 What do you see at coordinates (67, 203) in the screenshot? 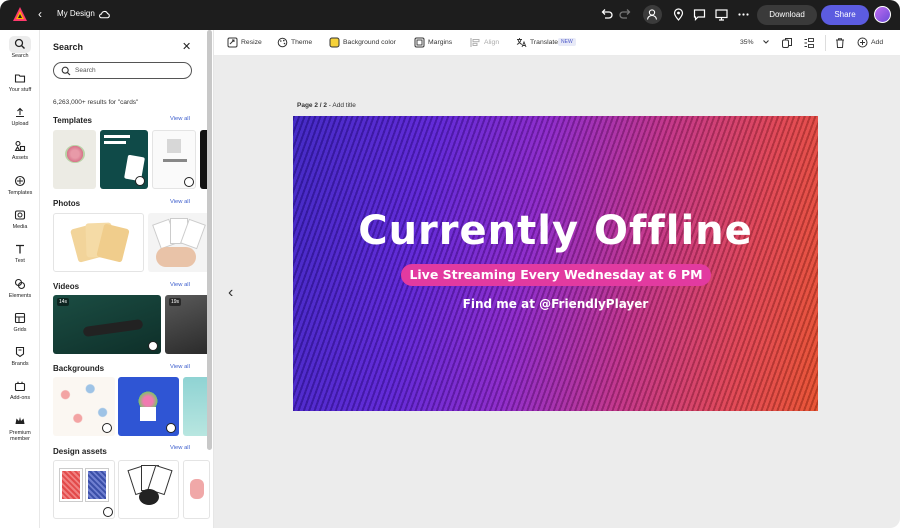
I see `section-title-photos: Photos` at bounding box center [67, 203].